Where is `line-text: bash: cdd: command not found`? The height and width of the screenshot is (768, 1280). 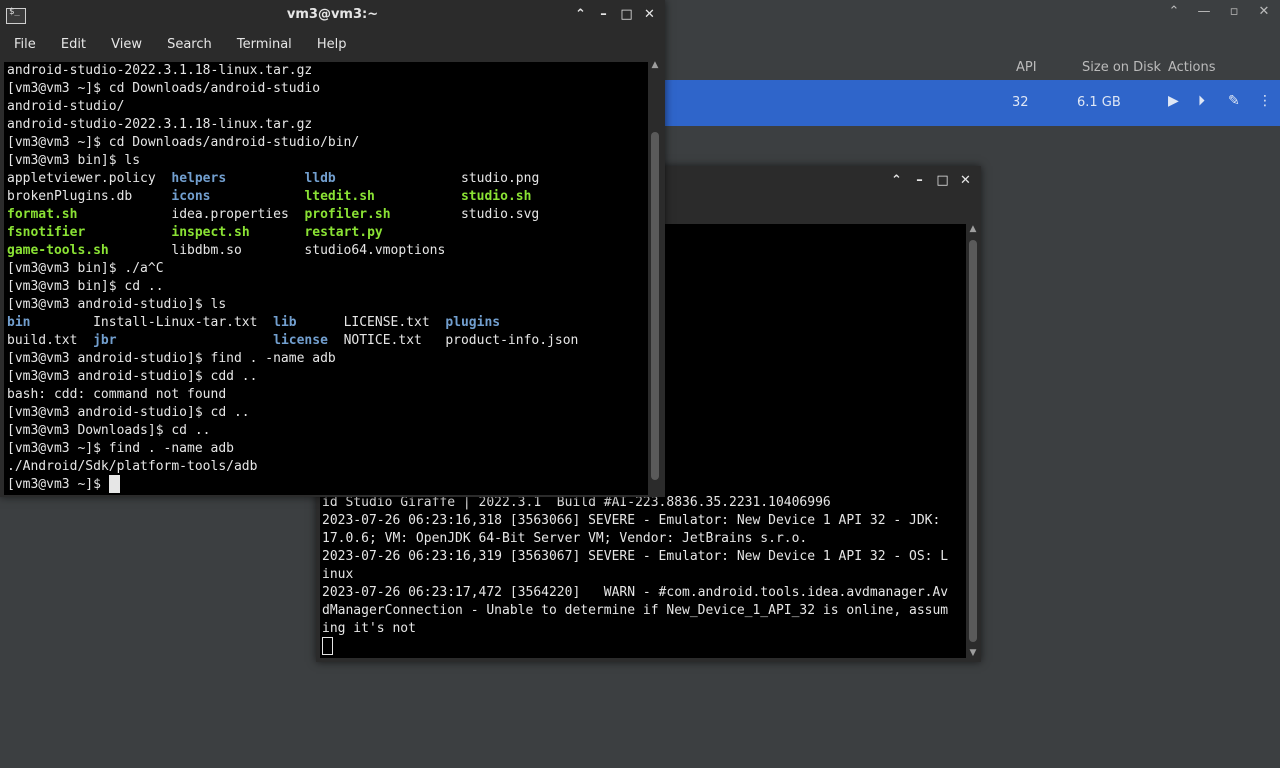 line-text: bash: cdd: command not found is located at coordinates (117, 394).